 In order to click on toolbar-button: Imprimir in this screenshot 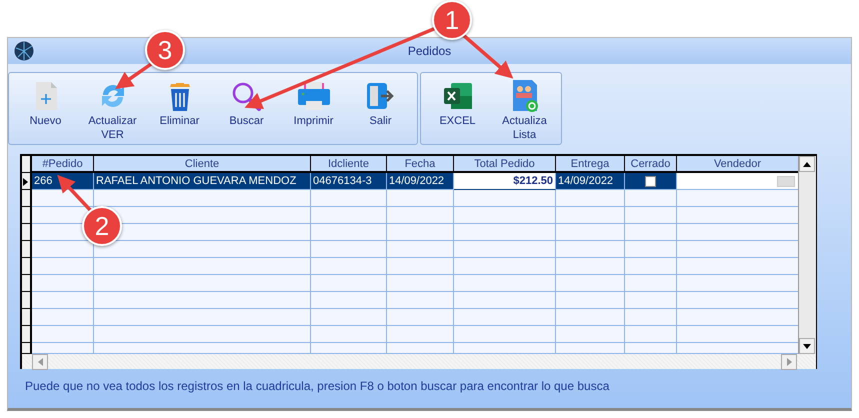, I will do `click(313, 108)`.